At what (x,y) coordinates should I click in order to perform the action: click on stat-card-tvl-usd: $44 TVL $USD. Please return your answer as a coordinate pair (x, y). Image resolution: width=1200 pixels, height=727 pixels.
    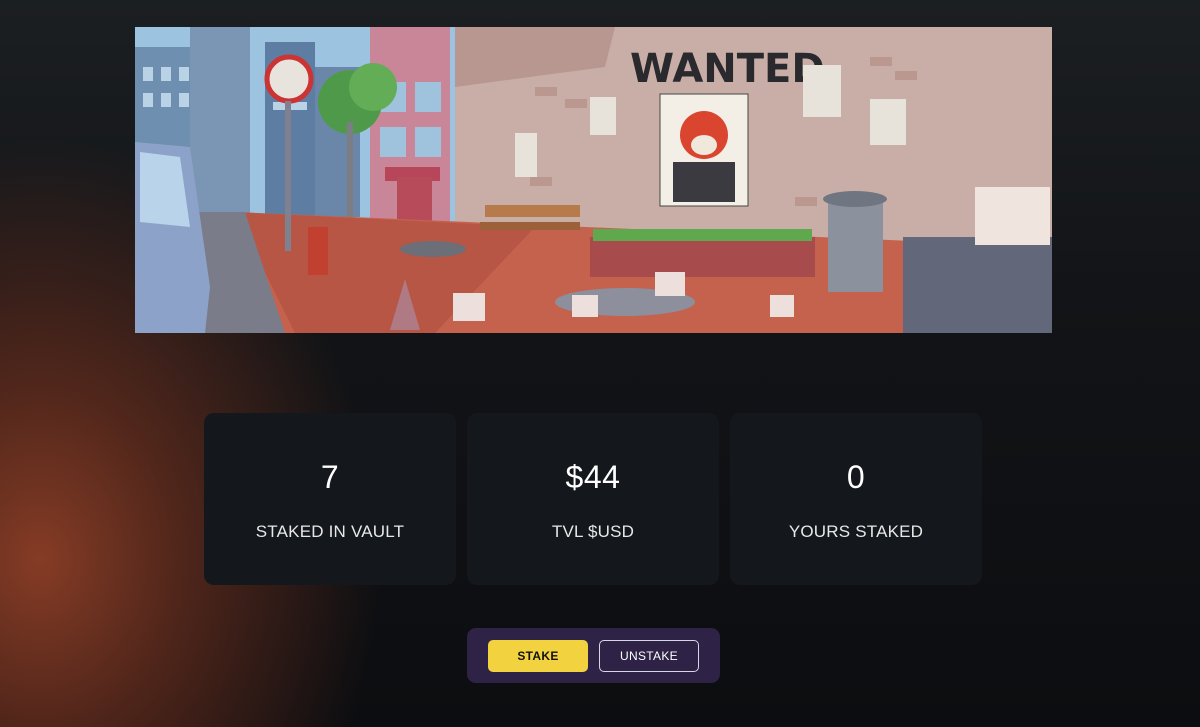
    Looking at the image, I should click on (593, 499).